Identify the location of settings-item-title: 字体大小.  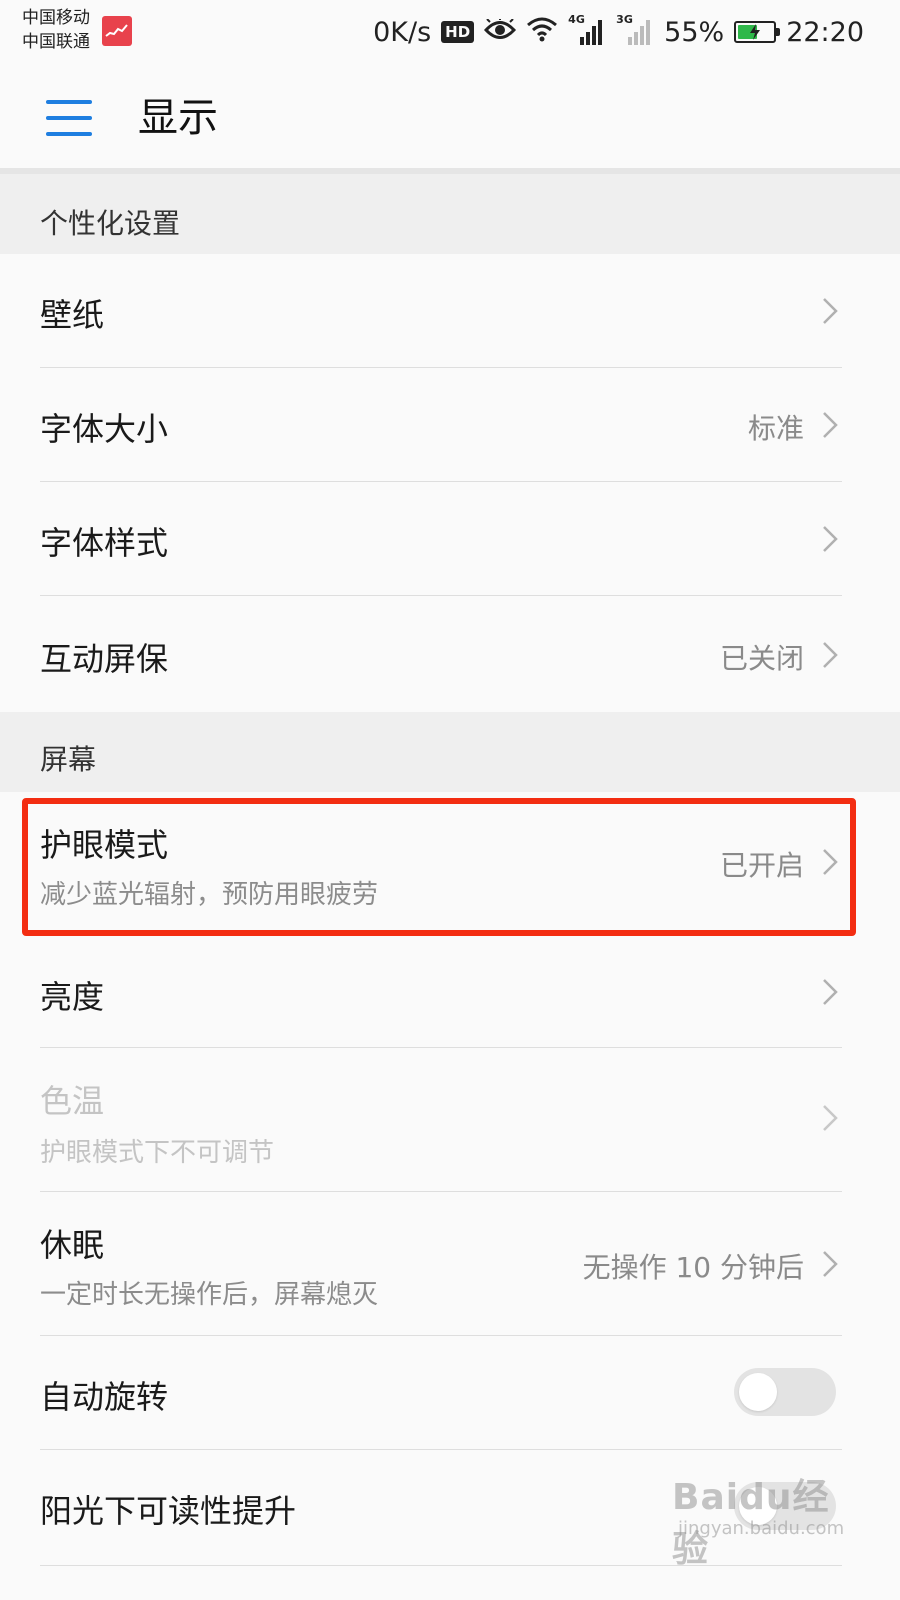
(104, 429).